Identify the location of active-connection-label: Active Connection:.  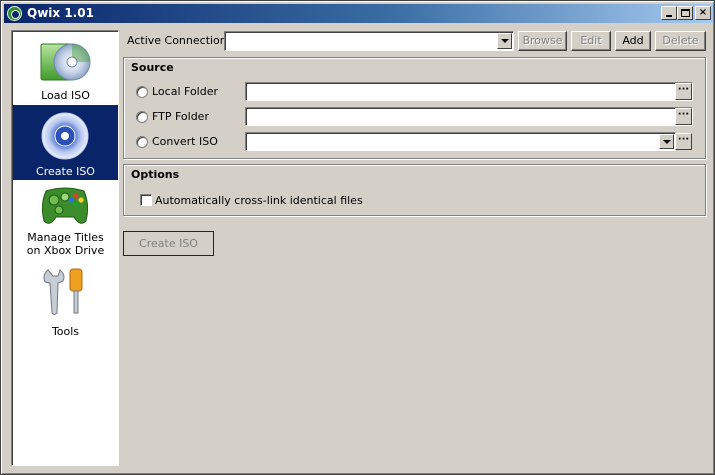
(179, 40).